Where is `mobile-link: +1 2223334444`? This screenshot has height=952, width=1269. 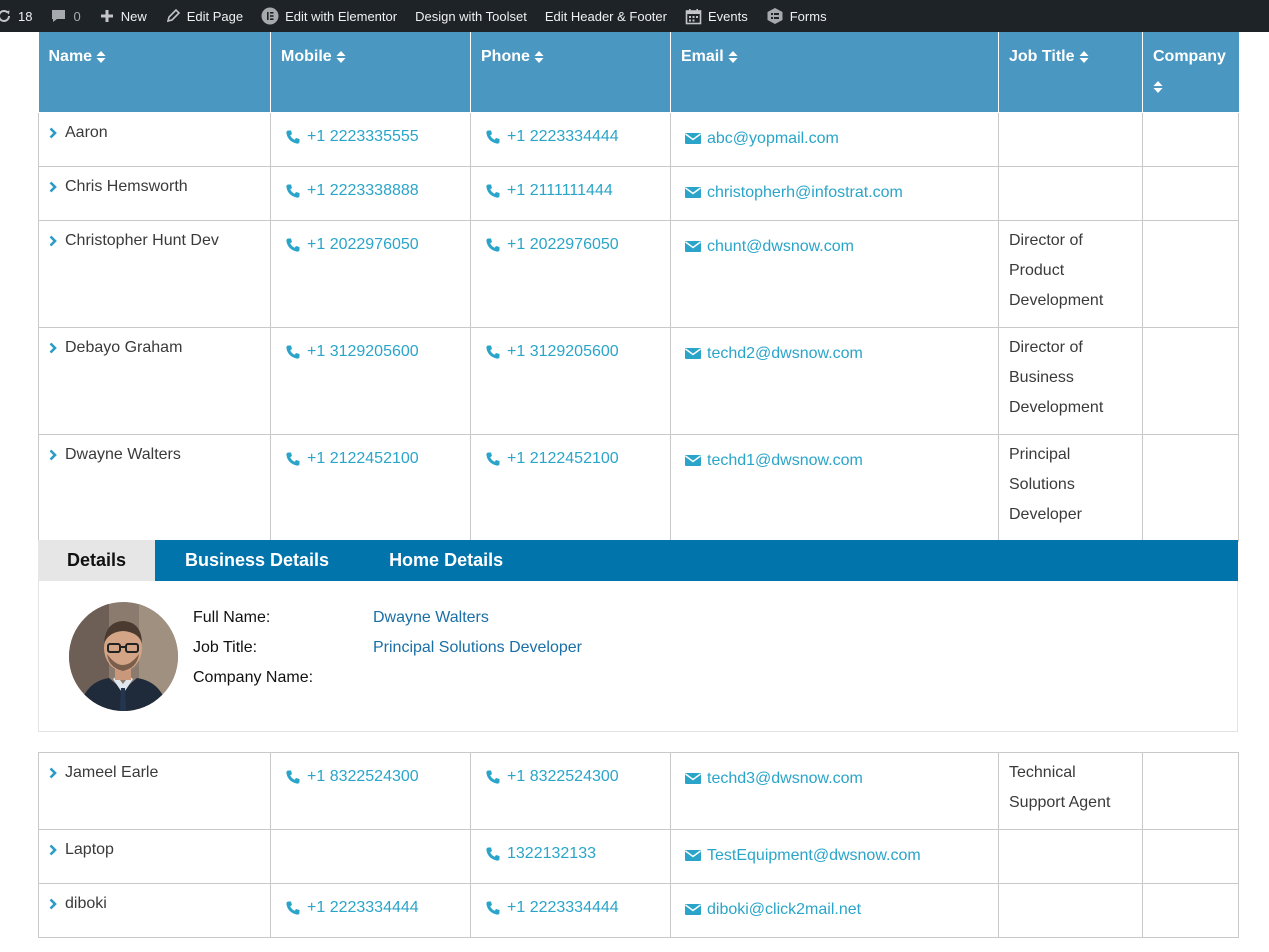
mobile-link: +1 2223334444 is located at coordinates (350, 908).